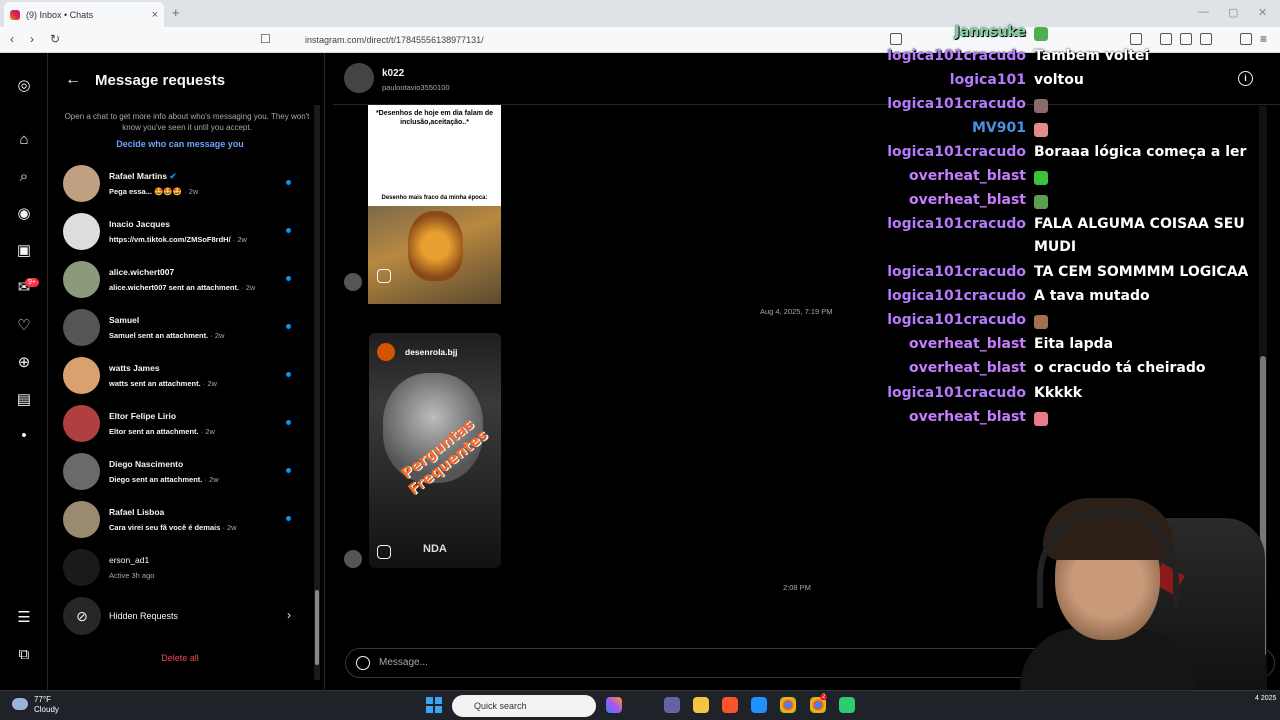  I want to click on timestamp: Aug 4, 2025, 7:19 PM, so click(796, 311).